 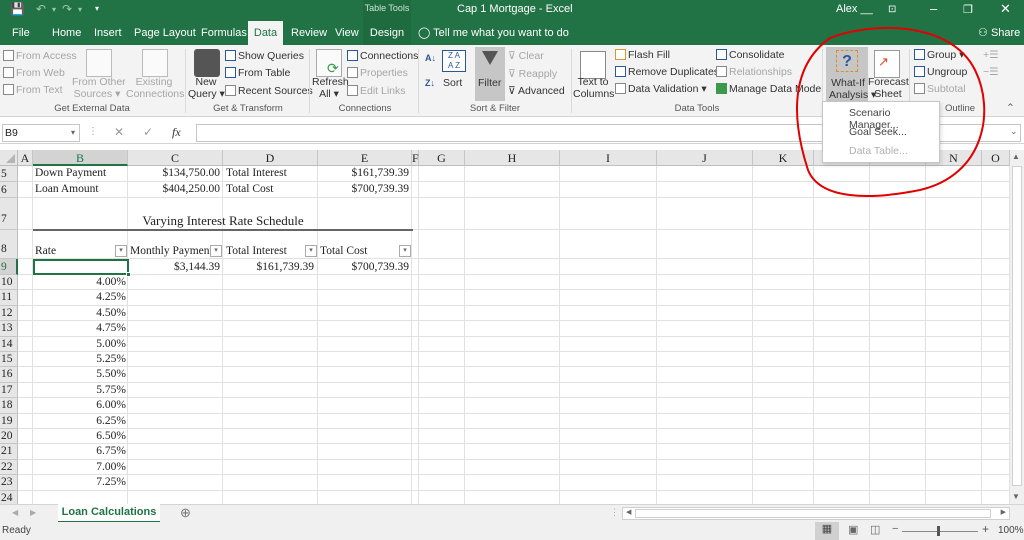 What do you see at coordinates (526, 56) in the screenshot?
I see `clear-filter-button: ⊽ Clear` at bounding box center [526, 56].